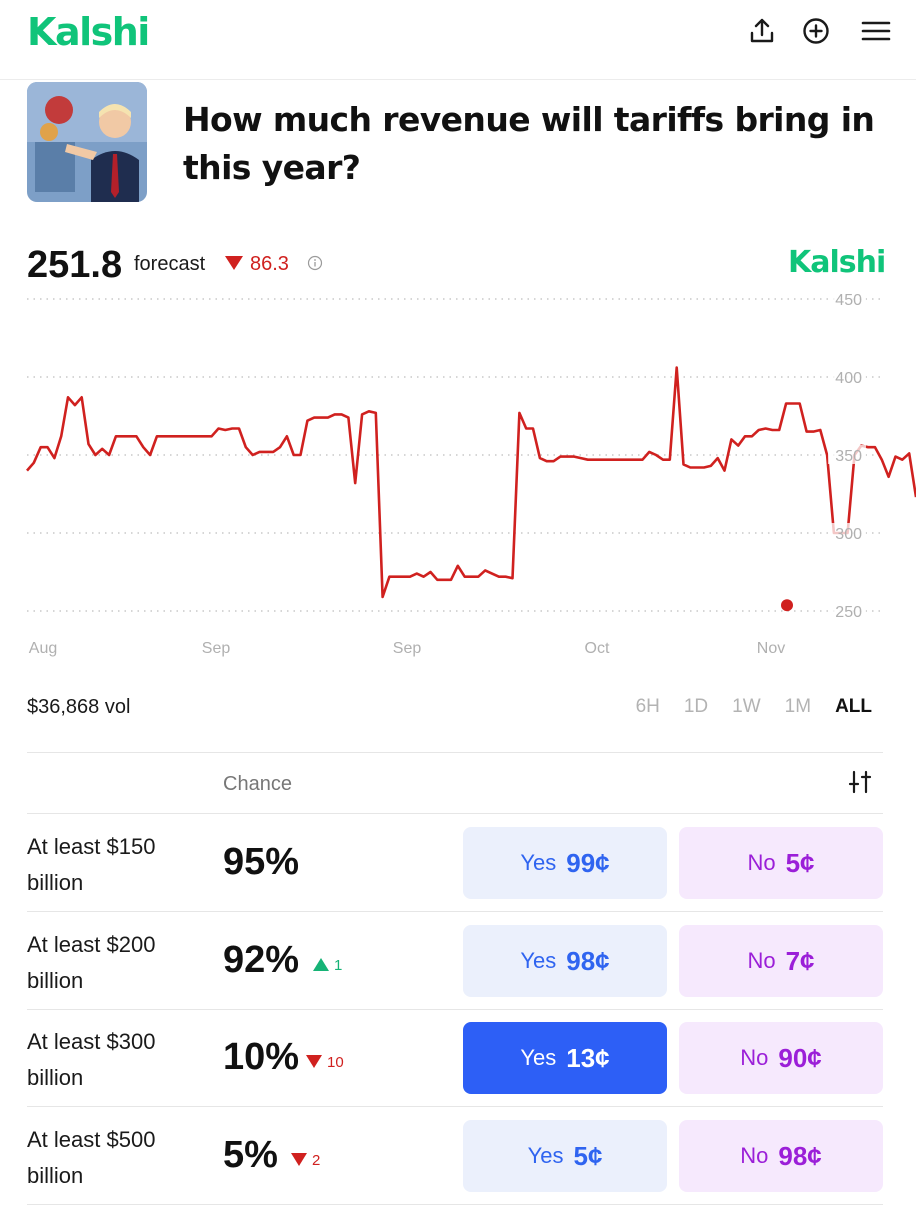 The height and width of the screenshot is (1219, 916). What do you see at coordinates (335, 1062) in the screenshot?
I see `chance-change-value: 10` at bounding box center [335, 1062].